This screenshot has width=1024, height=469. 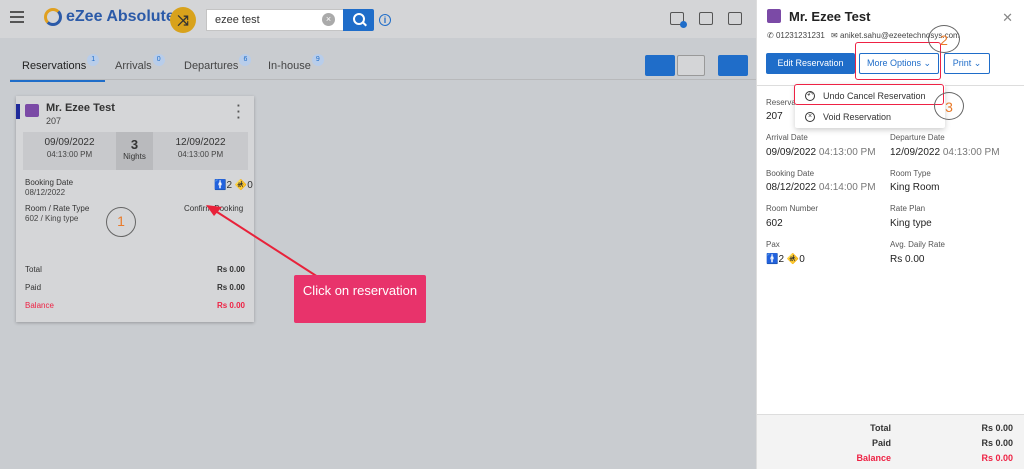 I want to click on hotel-icon, so click(x=774, y=16).